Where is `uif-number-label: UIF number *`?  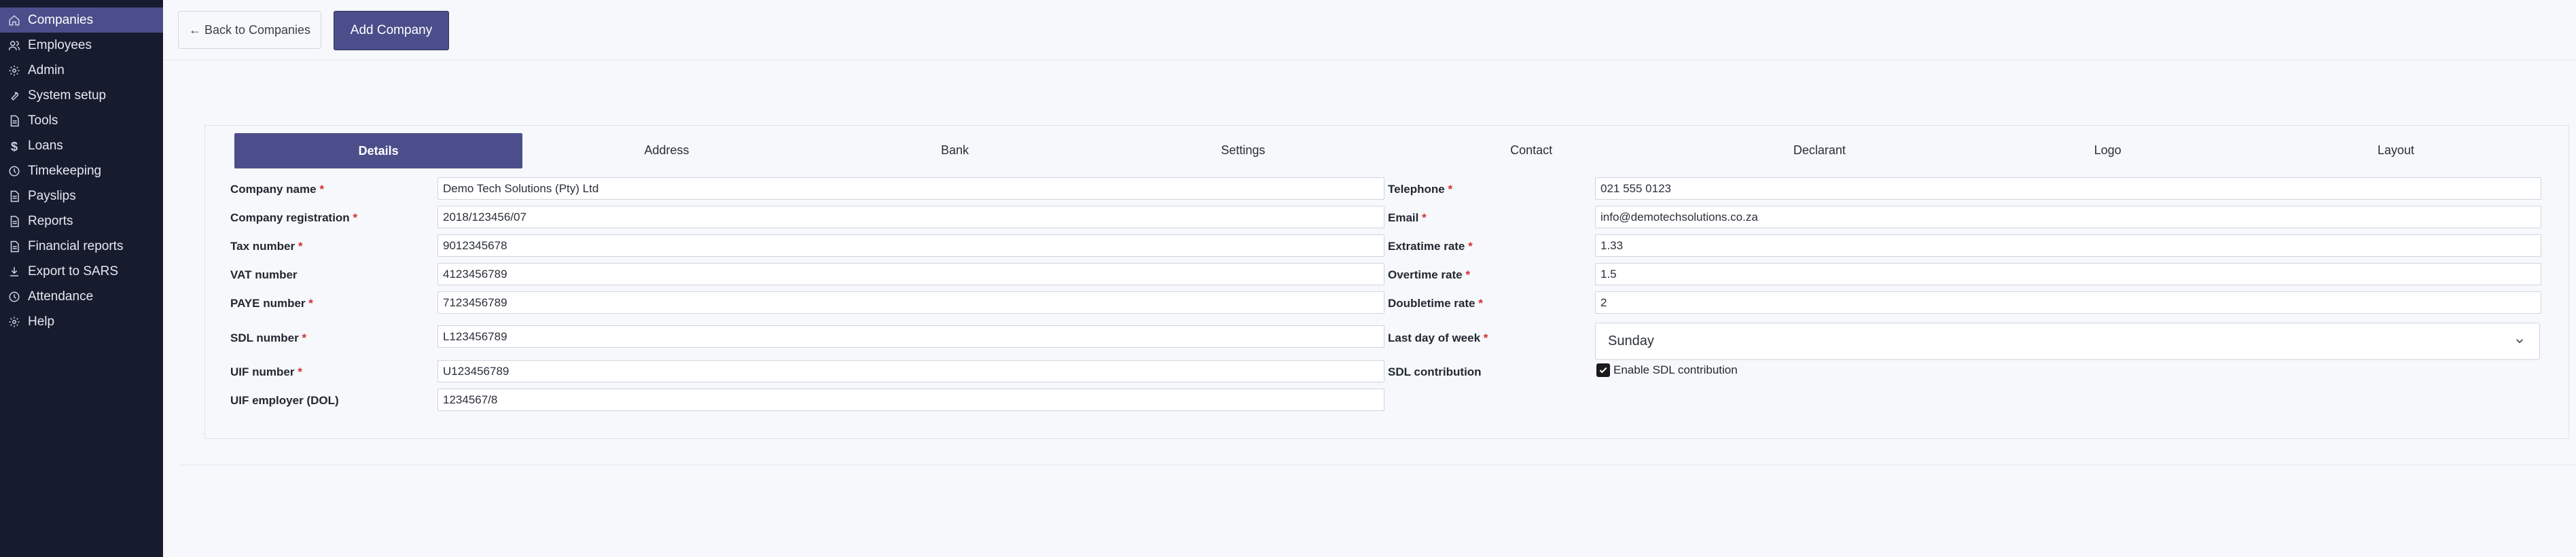 uif-number-label: UIF number * is located at coordinates (266, 371).